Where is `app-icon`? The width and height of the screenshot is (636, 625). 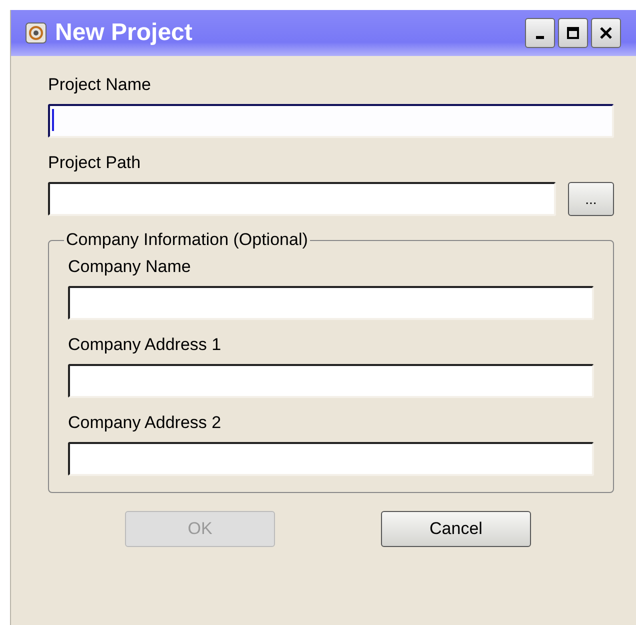
app-icon is located at coordinates (36, 33).